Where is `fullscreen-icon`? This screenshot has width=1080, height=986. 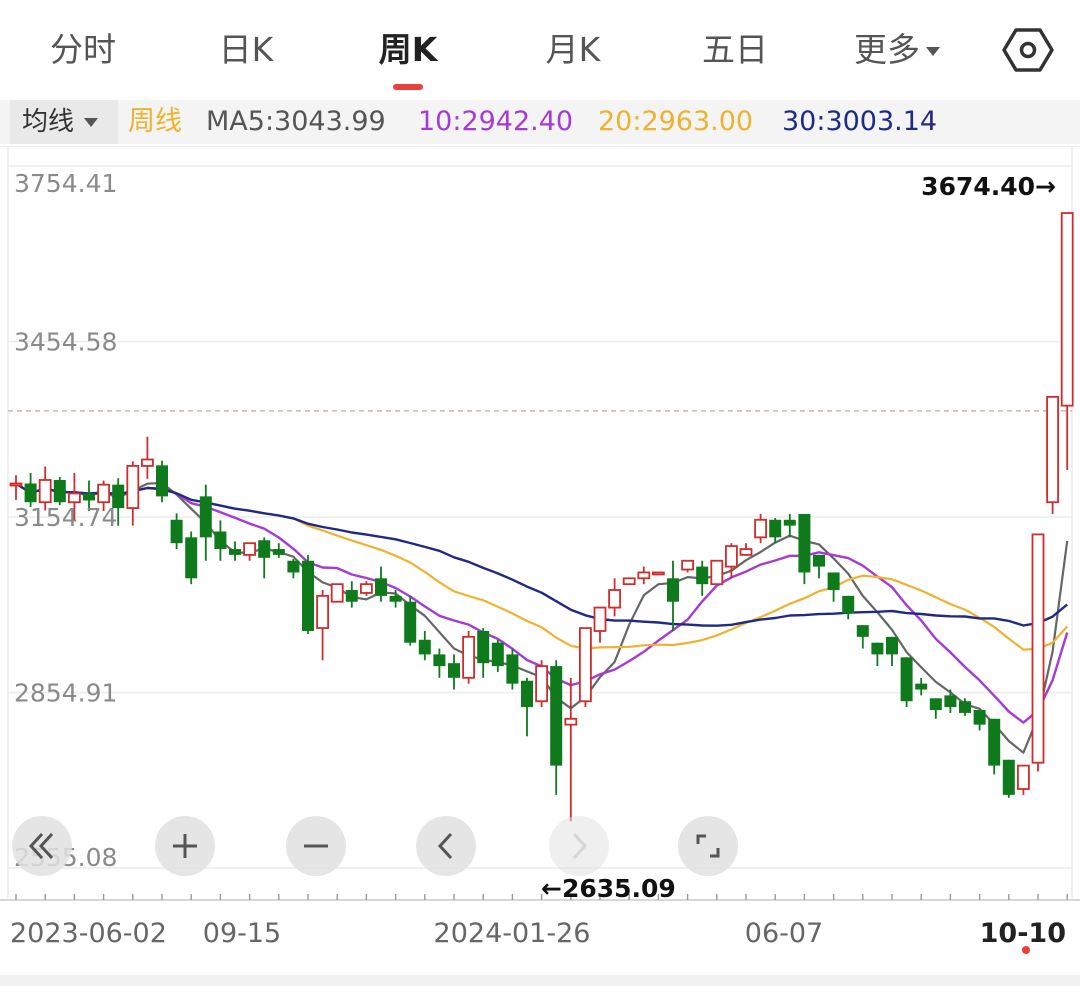
fullscreen-icon is located at coordinates (708, 846).